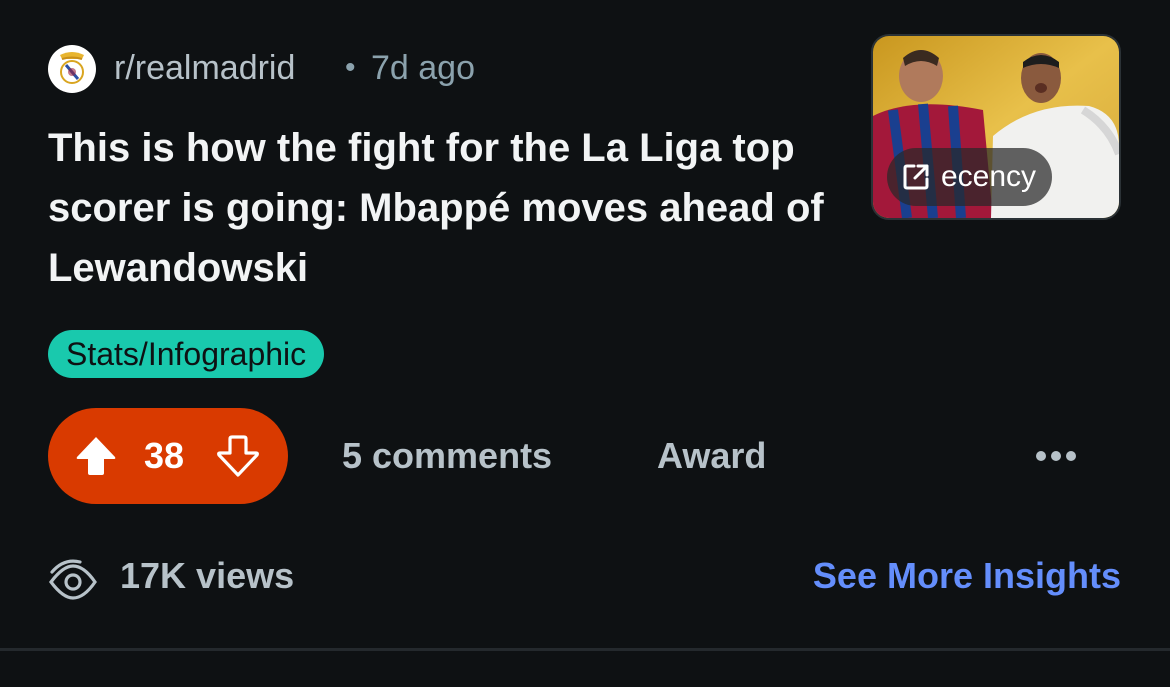  What do you see at coordinates (963, 576) in the screenshot?
I see `see-more-insights-link: See More Insights` at bounding box center [963, 576].